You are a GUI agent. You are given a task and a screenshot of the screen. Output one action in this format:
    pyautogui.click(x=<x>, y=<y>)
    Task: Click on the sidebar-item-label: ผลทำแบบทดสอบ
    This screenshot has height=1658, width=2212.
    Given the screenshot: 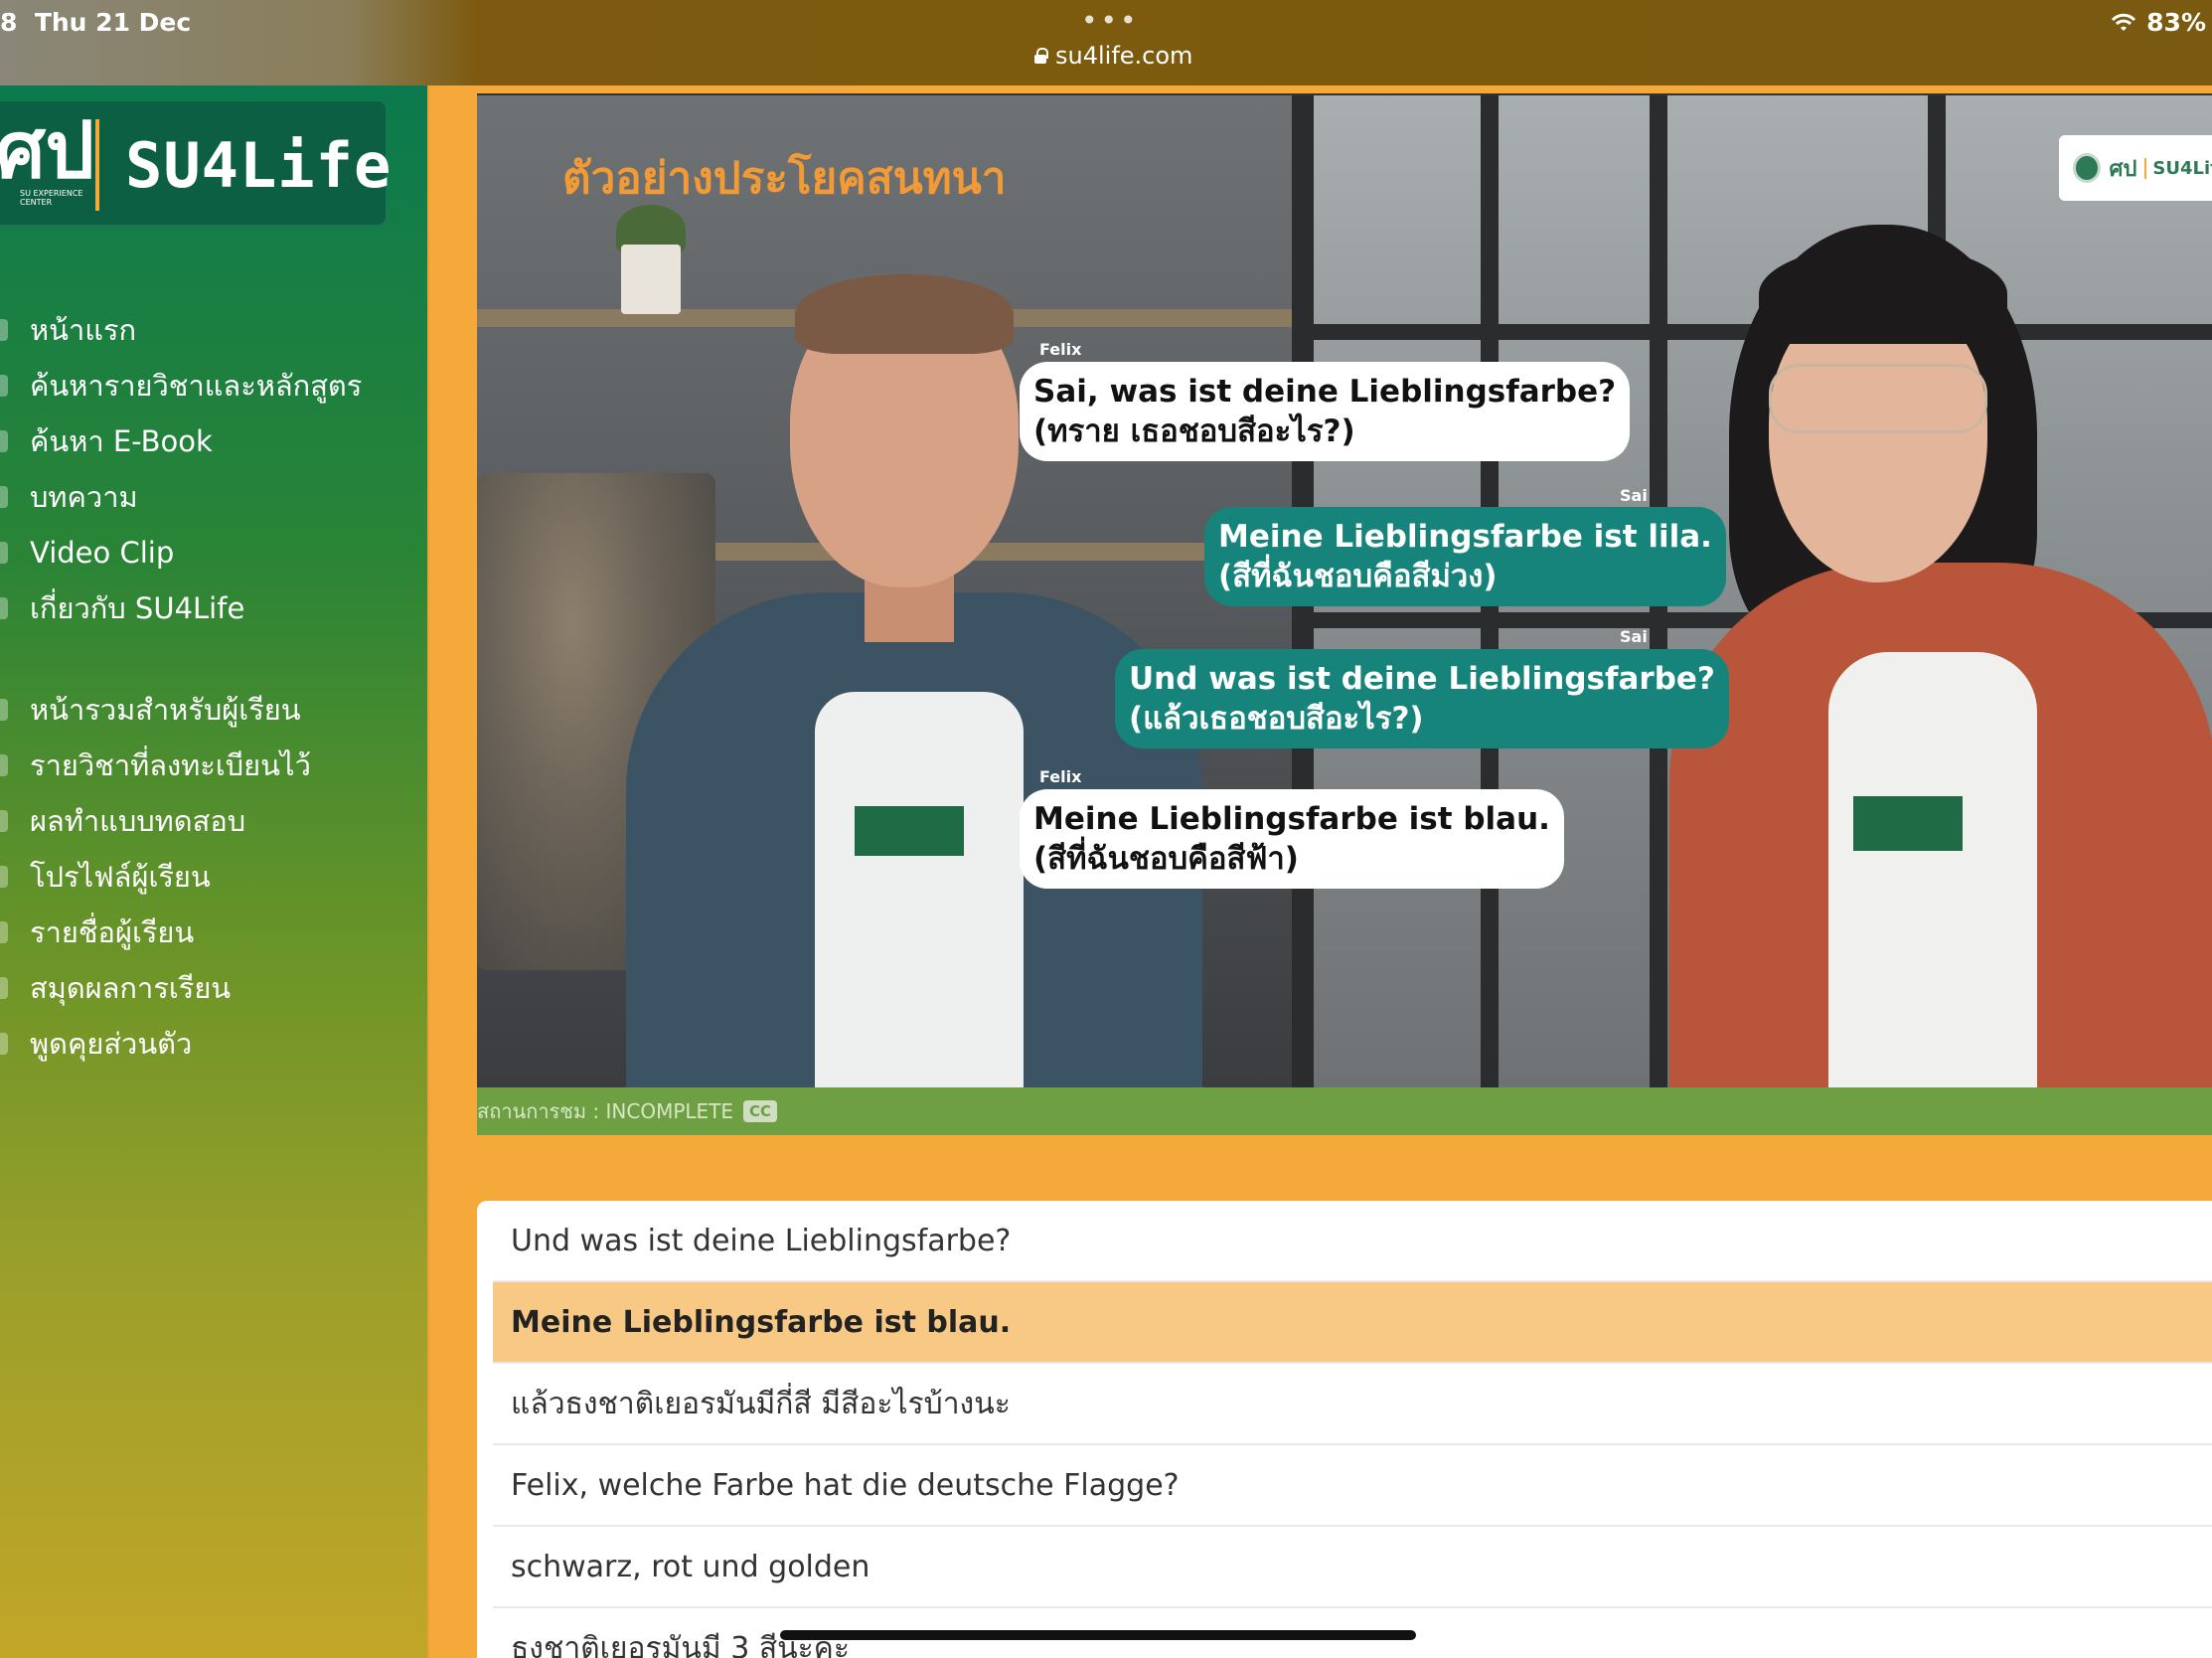 What is the action you would take?
    pyautogui.click(x=138, y=821)
    